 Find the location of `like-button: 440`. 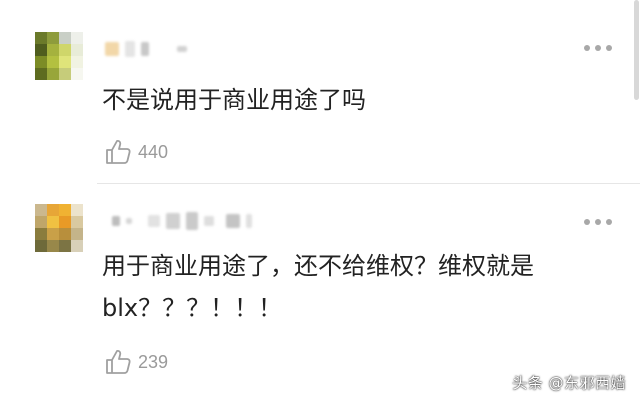

like-button: 440 is located at coordinates (136, 152).